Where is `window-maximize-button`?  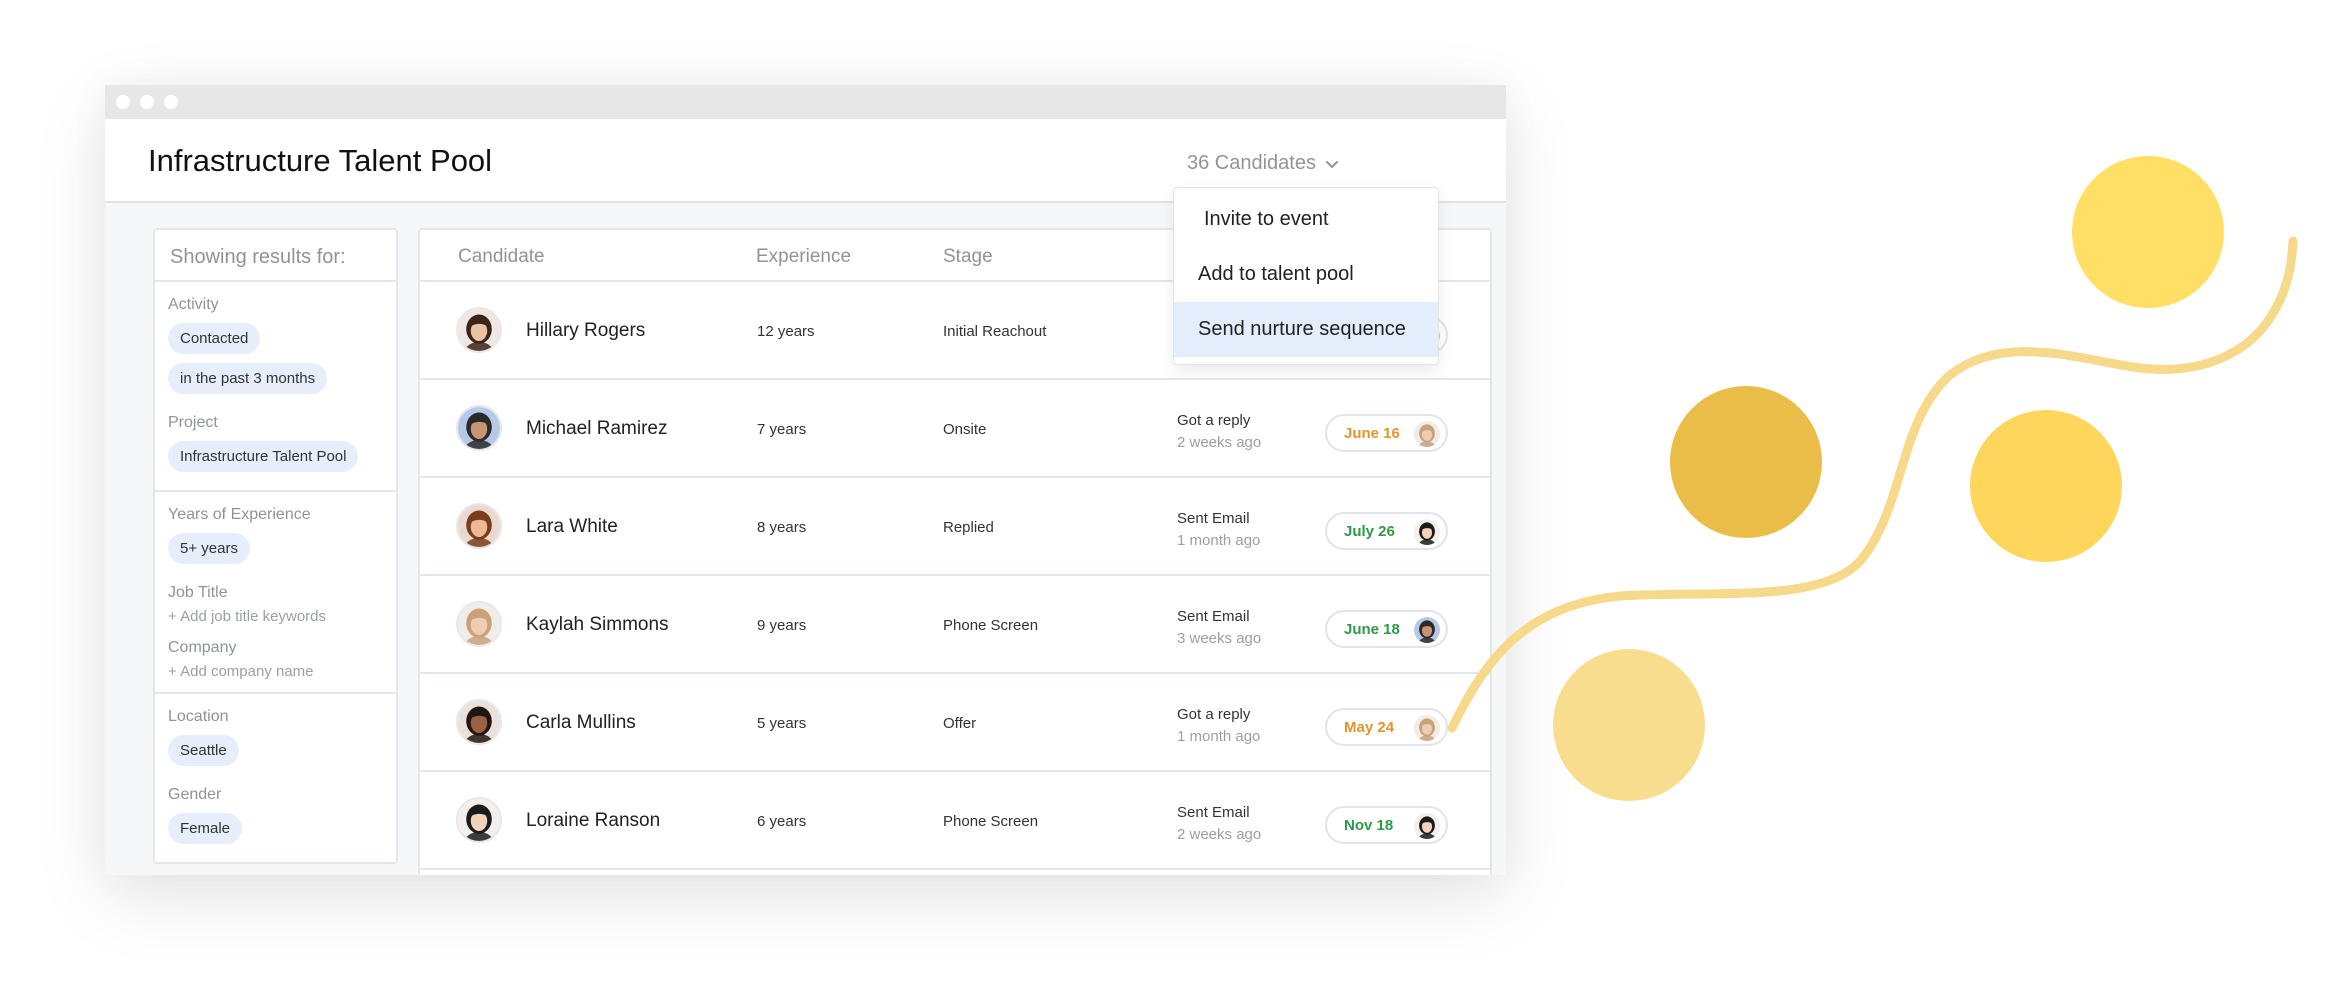
window-maximize-button is located at coordinates (171, 102).